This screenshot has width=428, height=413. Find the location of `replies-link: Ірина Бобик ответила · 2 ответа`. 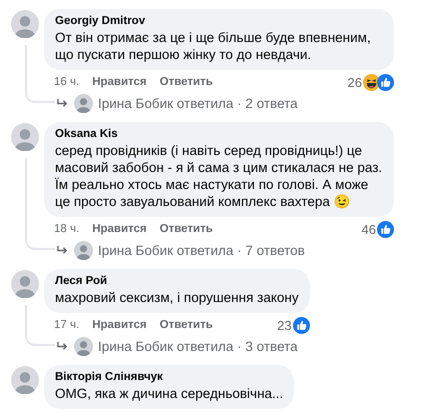

replies-link: Ірина Бобик ответила · 2 ответа is located at coordinates (198, 103).